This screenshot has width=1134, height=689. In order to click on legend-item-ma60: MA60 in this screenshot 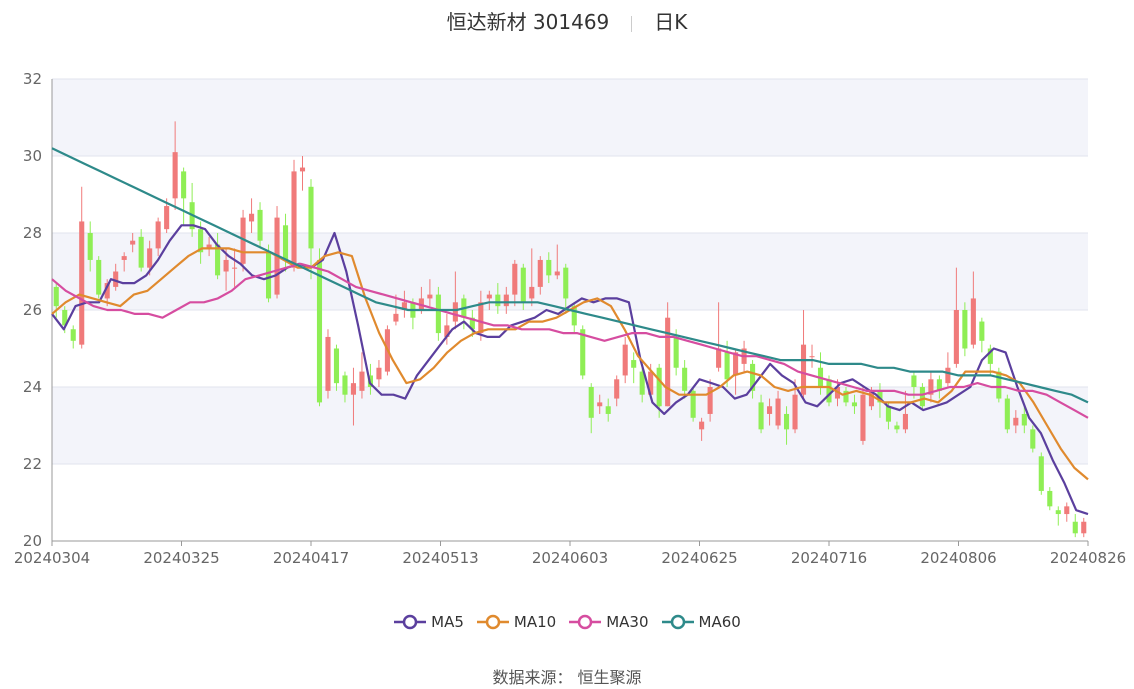, I will do `click(701, 622)`.